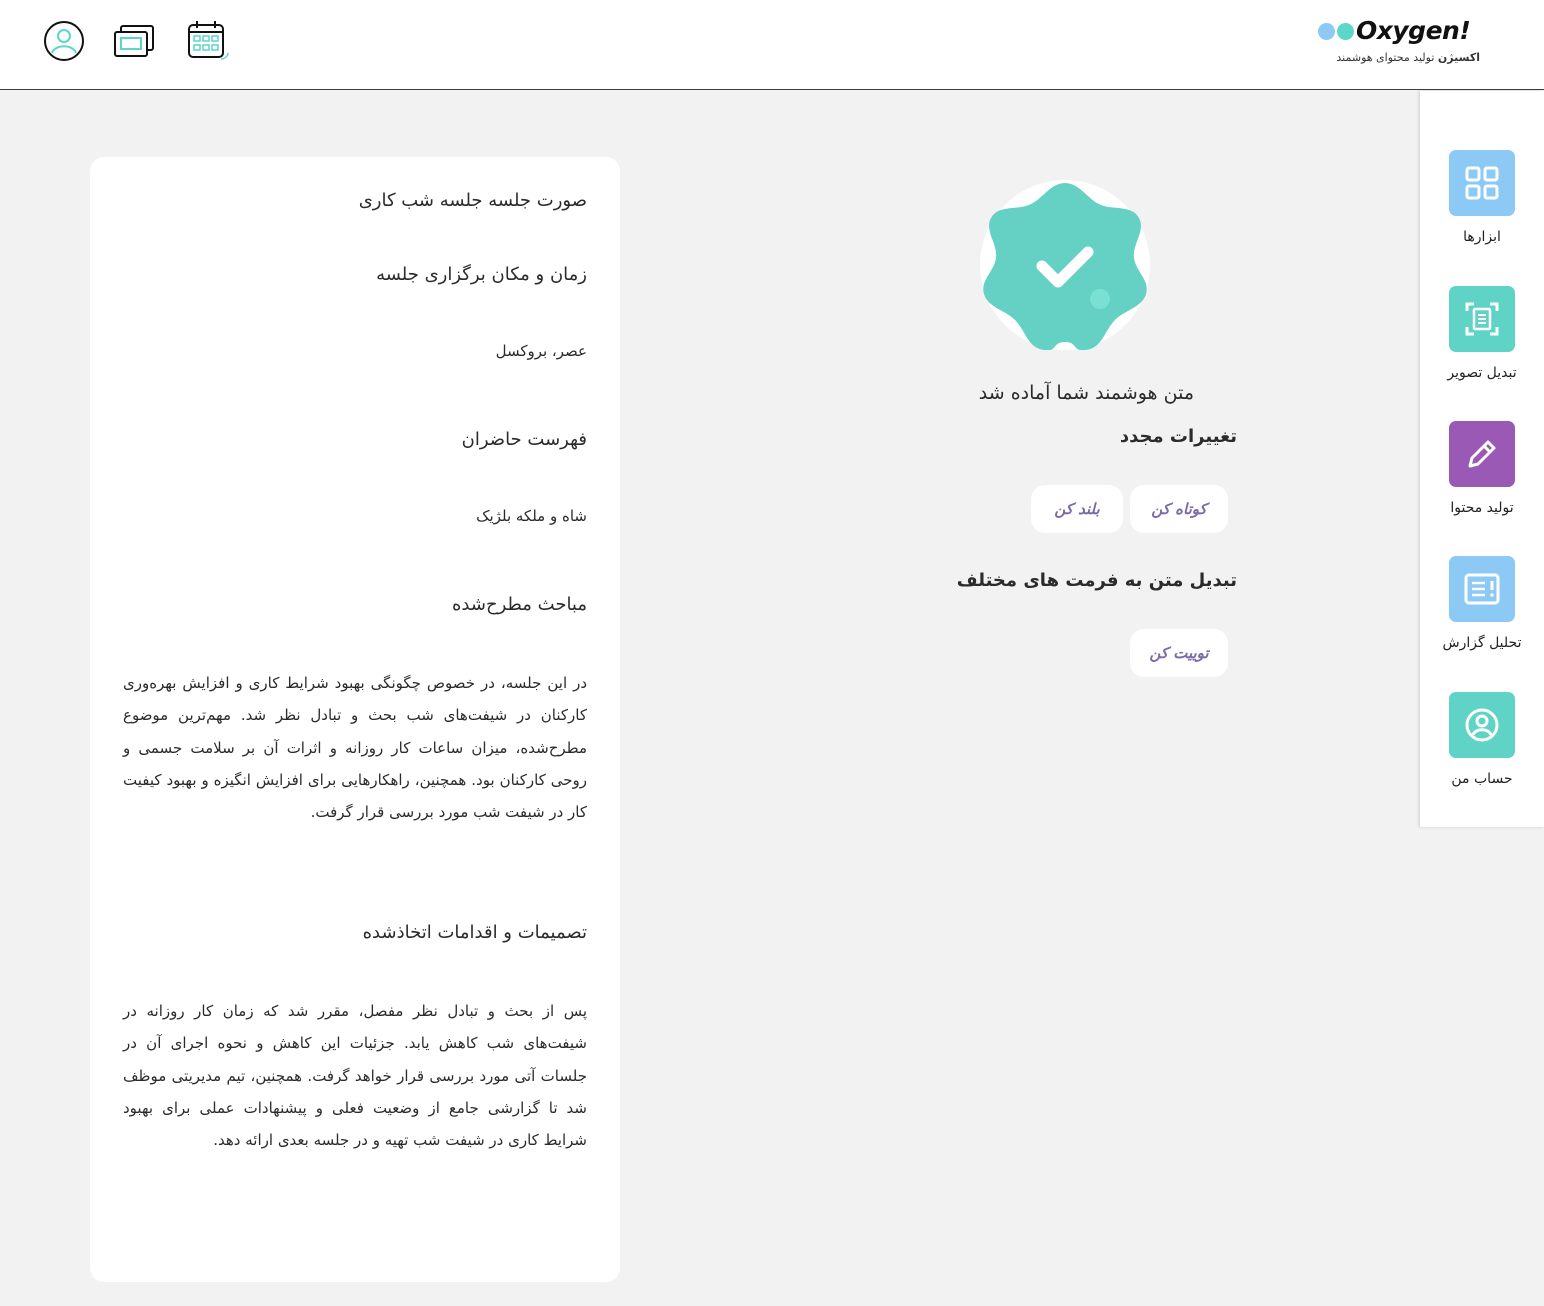 This screenshot has width=1544, height=1306. I want to click on brand-logo: Oxygen! اکسیژن تولید محتوای هوشمند, so click(1399, 44).